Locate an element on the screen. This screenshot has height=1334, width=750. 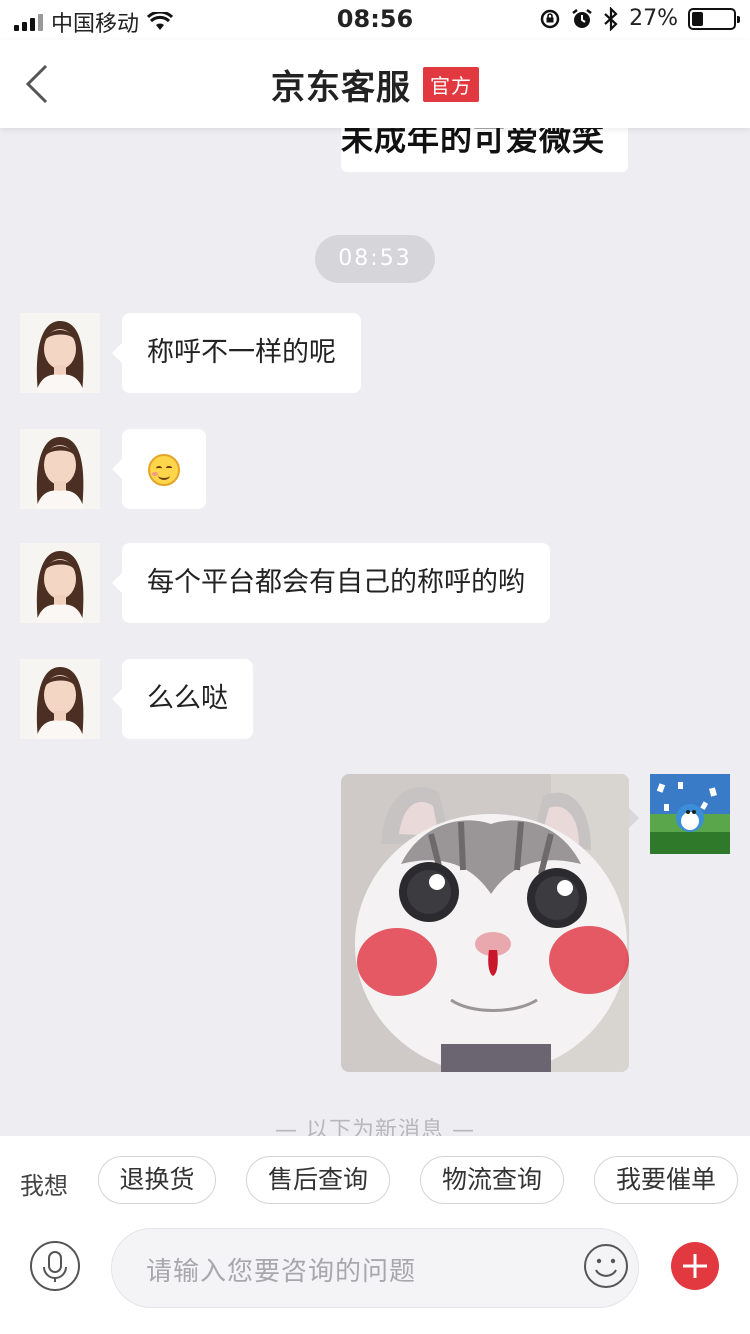
message-bubble is located at coordinates (159, 469).